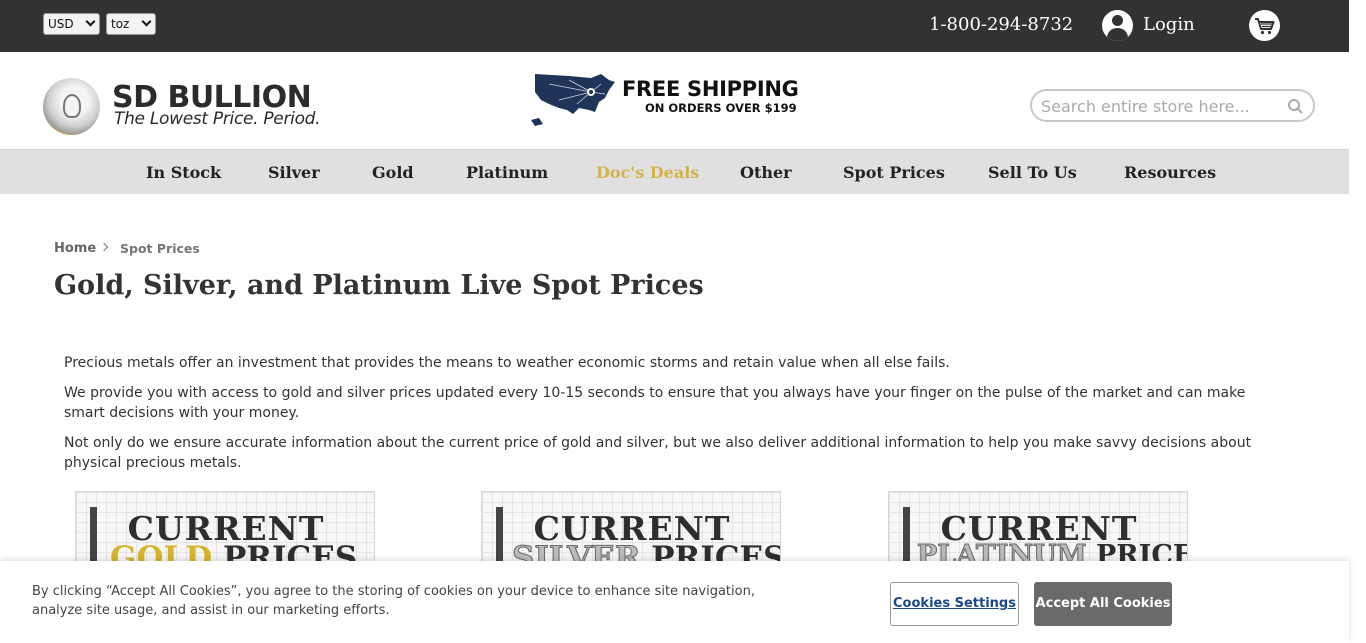  I want to click on free-shipping-subtitle: ON ORDERS OVER $199, so click(721, 108).